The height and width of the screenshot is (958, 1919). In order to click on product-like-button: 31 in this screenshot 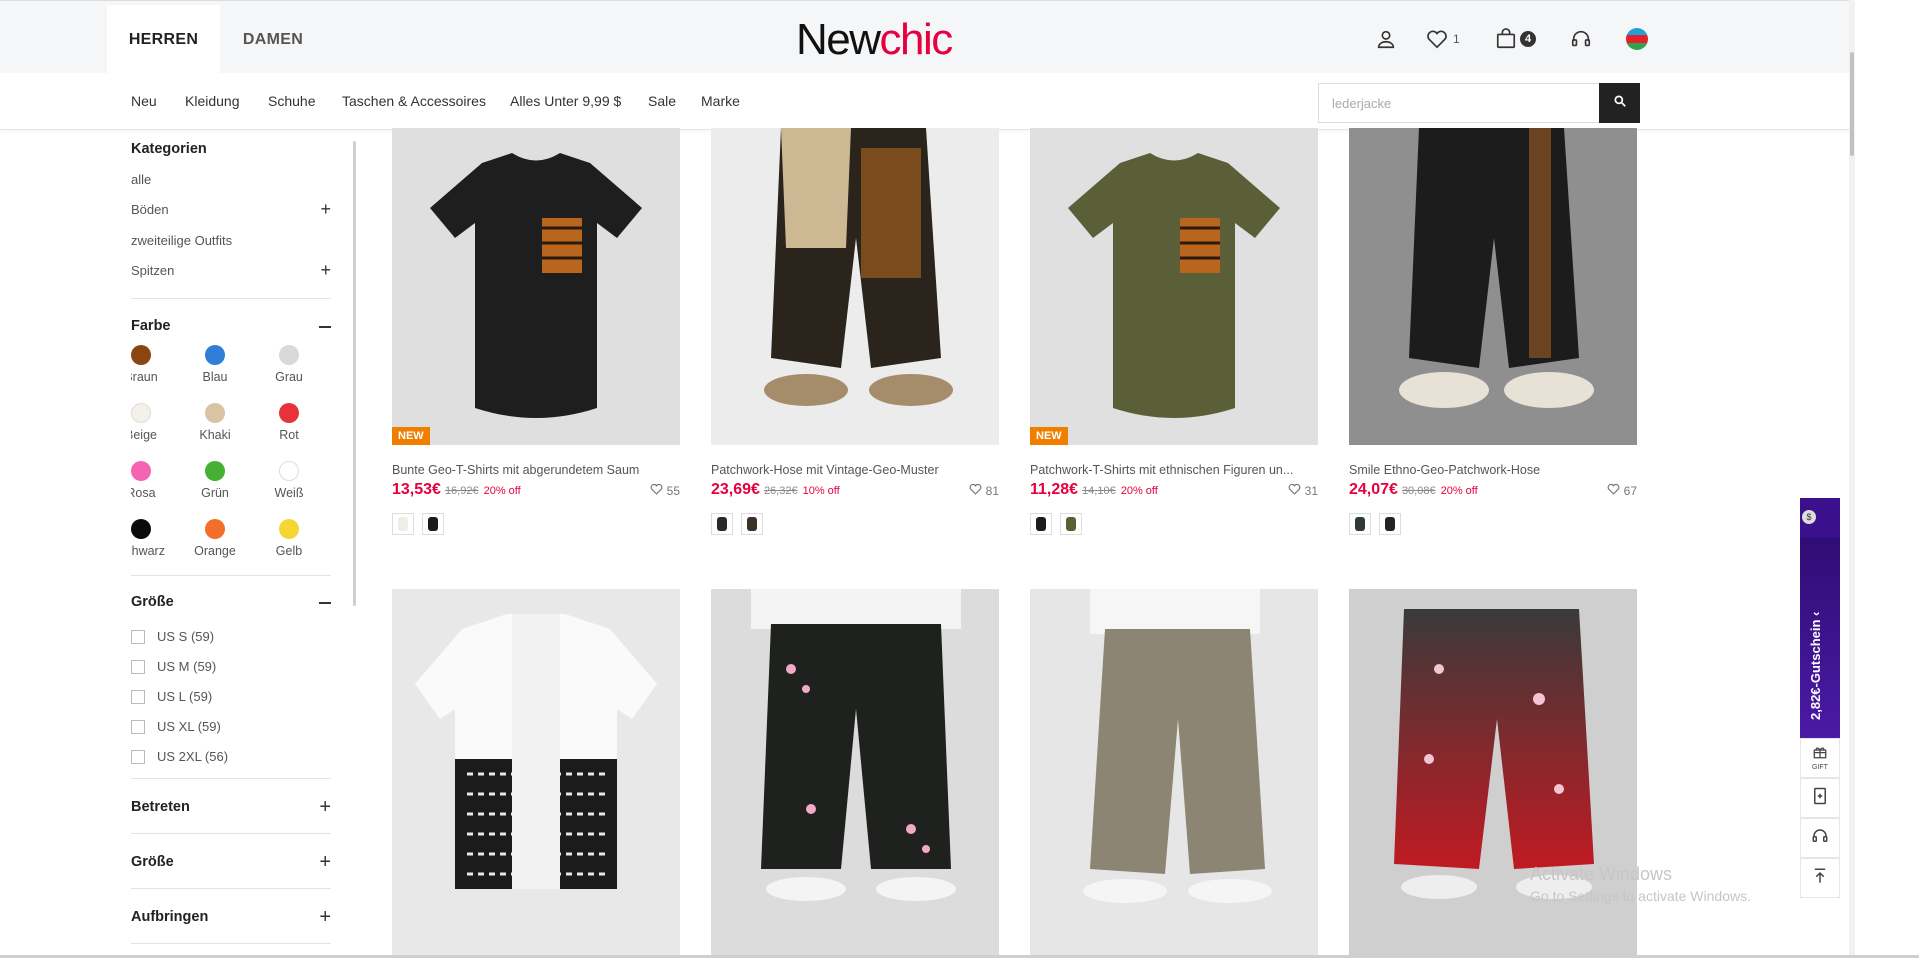, I will do `click(1303, 490)`.